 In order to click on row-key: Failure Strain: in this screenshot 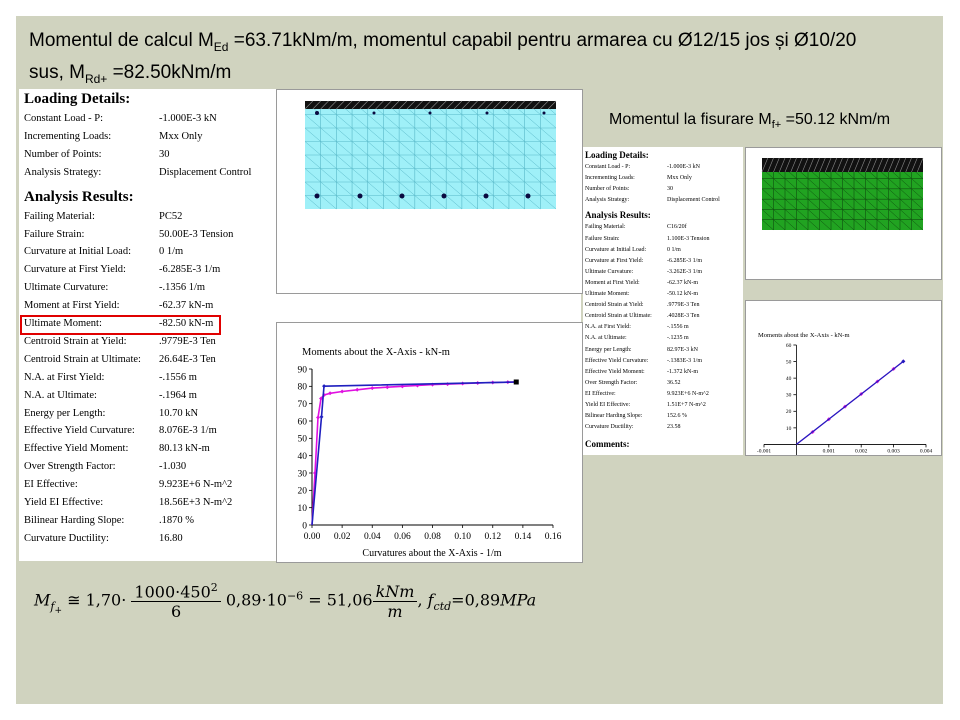, I will do `click(602, 238)`.